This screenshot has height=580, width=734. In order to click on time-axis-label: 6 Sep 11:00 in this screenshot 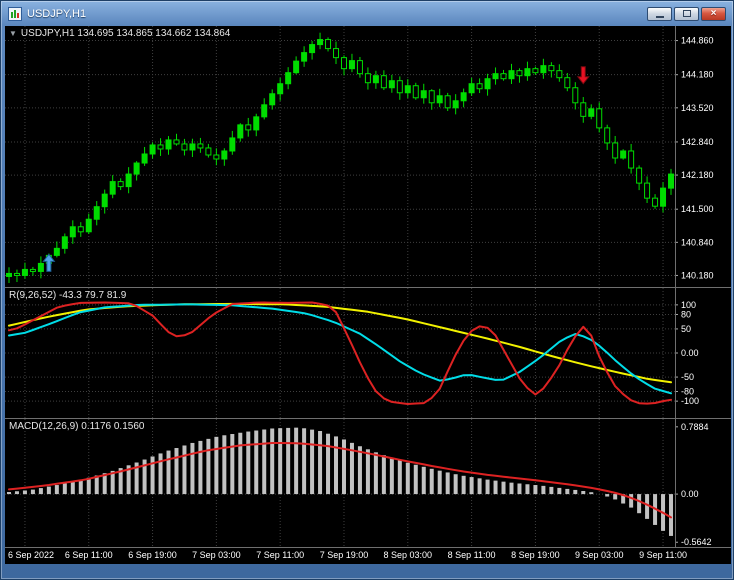, I will do `click(88, 555)`.